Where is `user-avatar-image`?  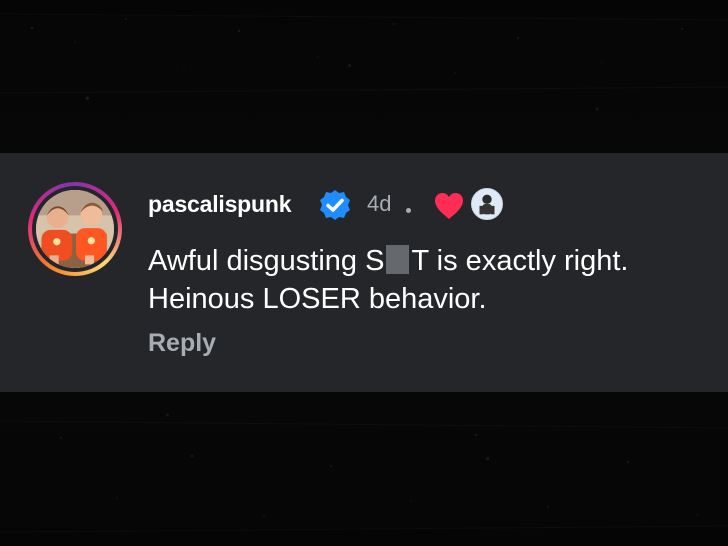 user-avatar-image is located at coordinates (75, 229).